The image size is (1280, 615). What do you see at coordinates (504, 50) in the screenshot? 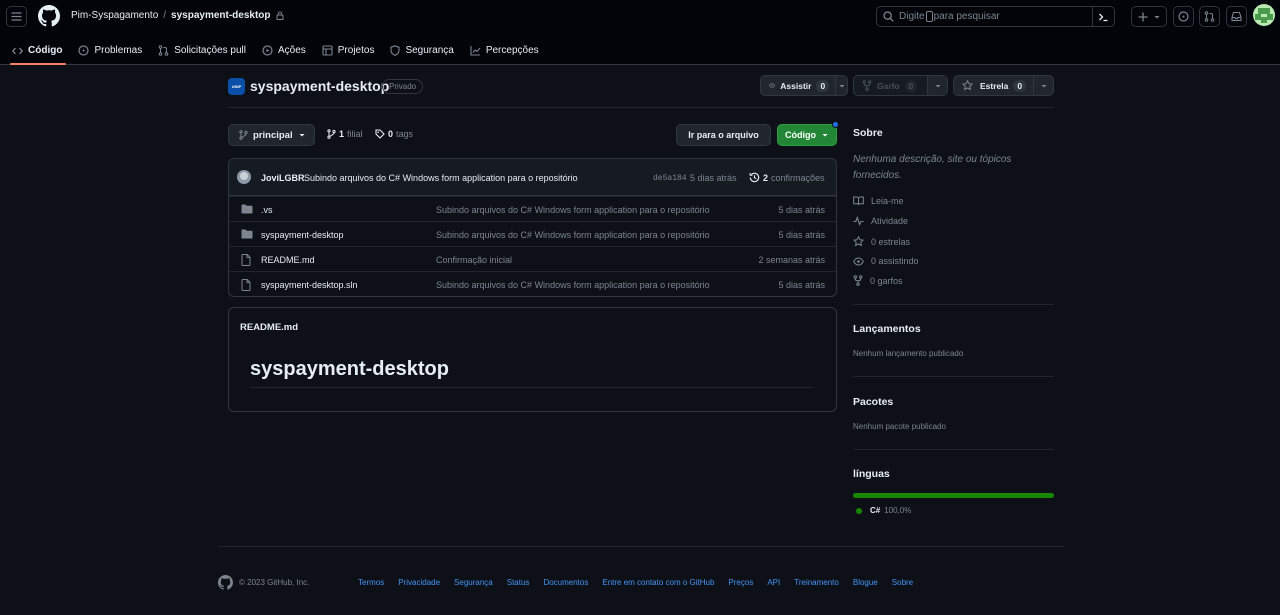
I see `tab-insights: Percepções` at bounding box center [504, 50].